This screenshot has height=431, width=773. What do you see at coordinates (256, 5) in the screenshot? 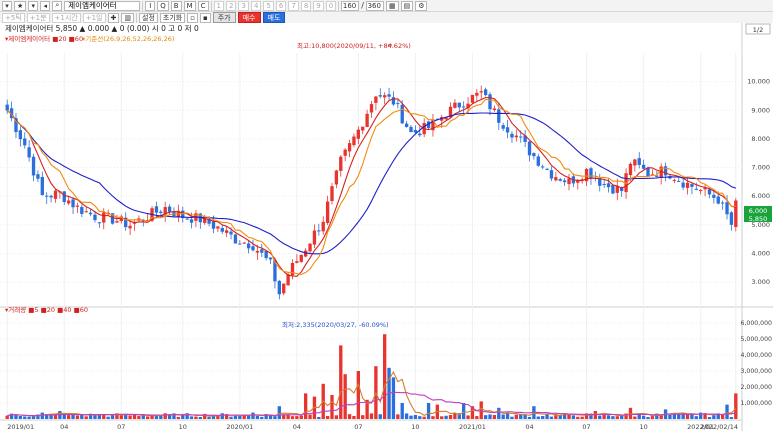
I see `num-4: 4` at bounding box center [256, 5].